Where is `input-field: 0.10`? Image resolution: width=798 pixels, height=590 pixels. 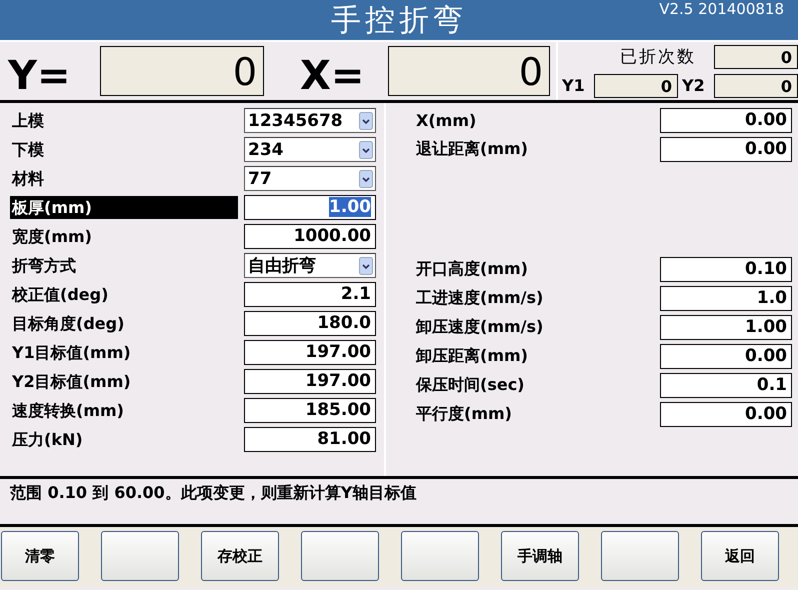
input-field: 0.10 is located at coordinates (726, 269).